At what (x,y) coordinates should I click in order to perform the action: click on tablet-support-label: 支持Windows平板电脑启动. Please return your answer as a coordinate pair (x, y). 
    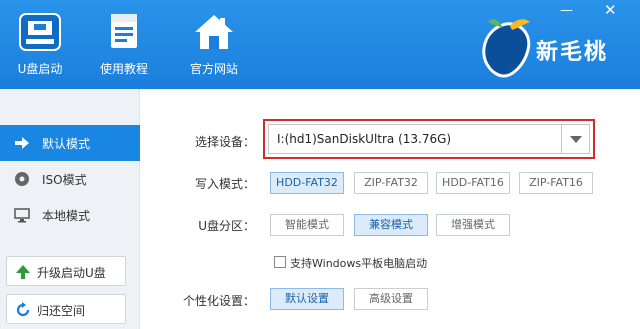
    Looking at the image, I should click on (359, 263).